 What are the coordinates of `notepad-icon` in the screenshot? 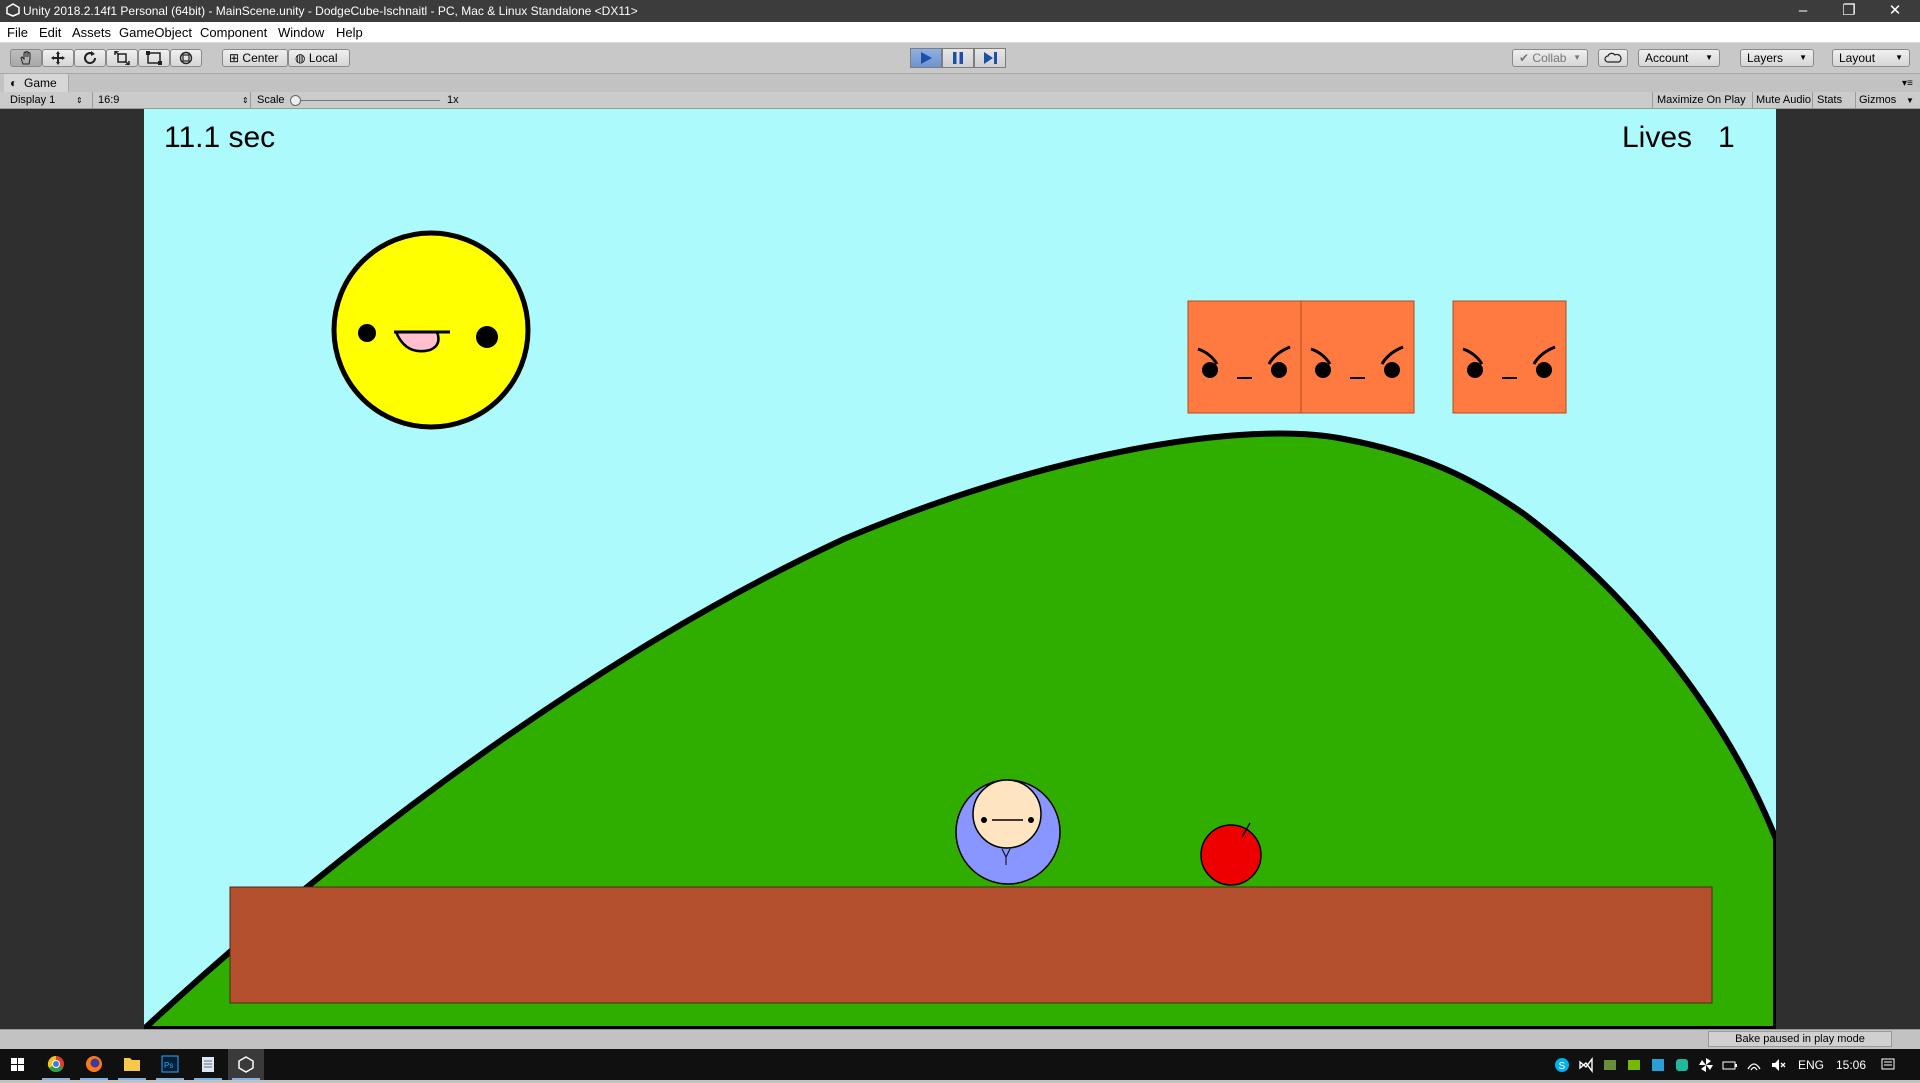 It's located at (208, 1064).